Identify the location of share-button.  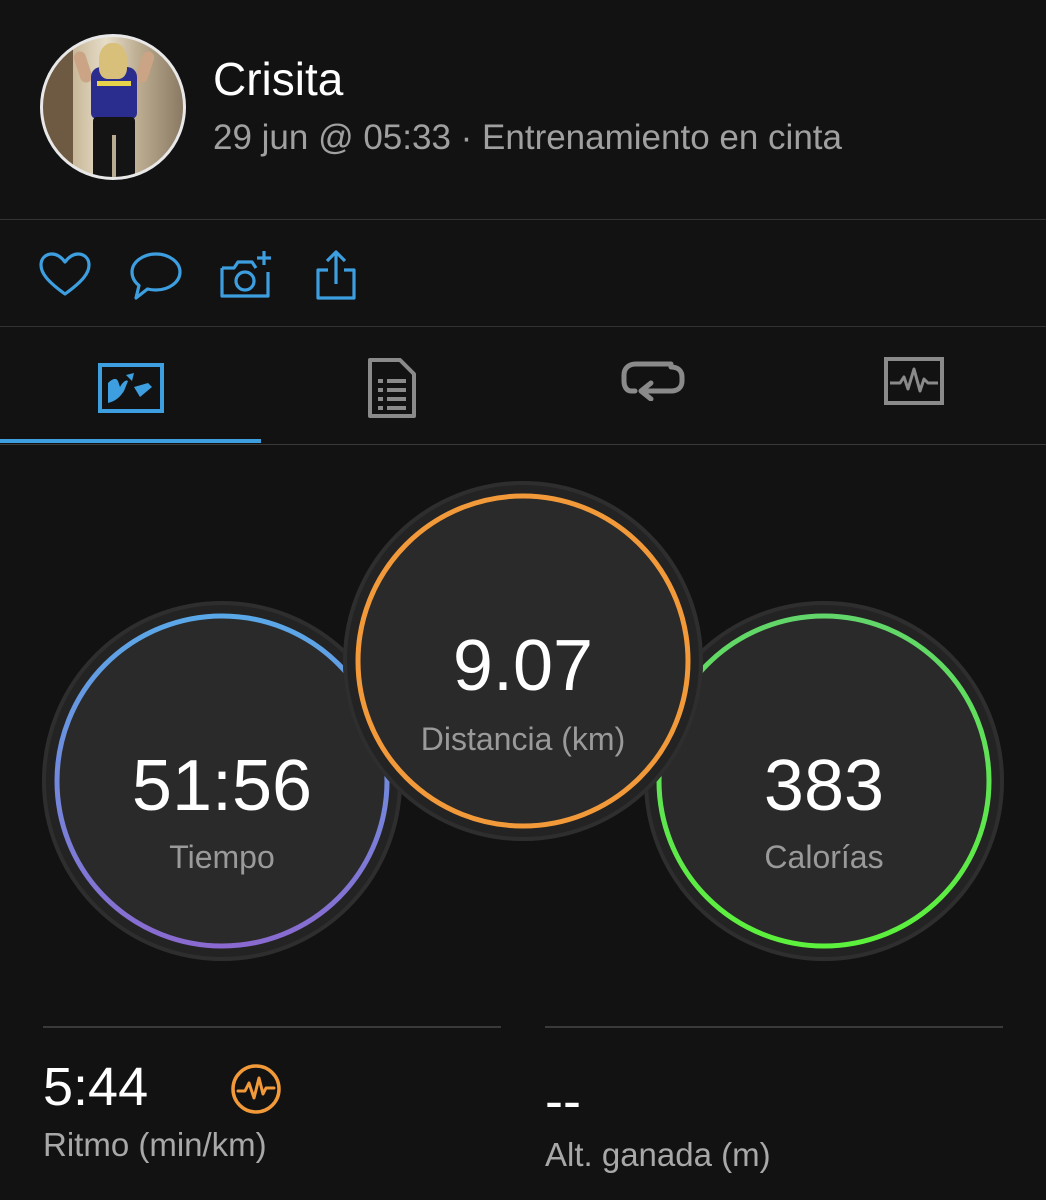
(336, 276).